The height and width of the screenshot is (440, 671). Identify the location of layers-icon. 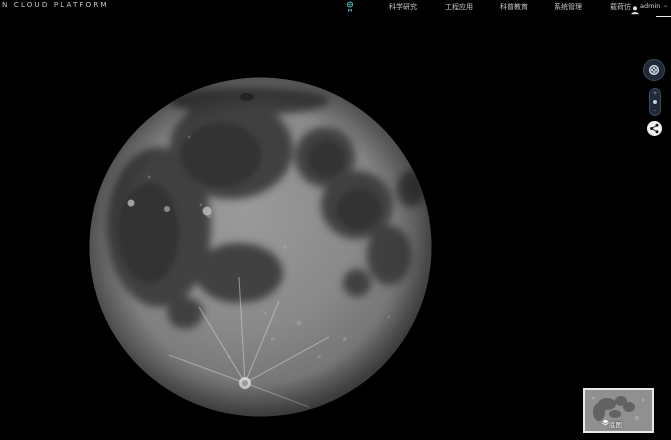
(605, 422).